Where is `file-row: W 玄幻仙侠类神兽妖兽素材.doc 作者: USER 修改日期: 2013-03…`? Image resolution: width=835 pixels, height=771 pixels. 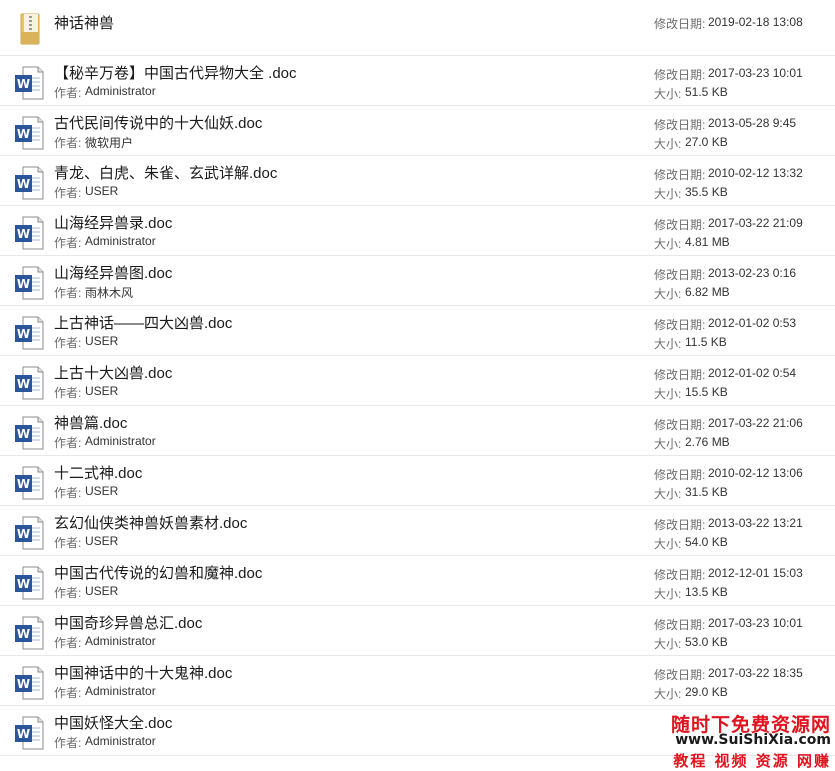
file-row: W 玄幻仙侠类神兽妖兽素材.doc 作者: USER 修改日期: 2013-03… is located at coordinates (417, 531).